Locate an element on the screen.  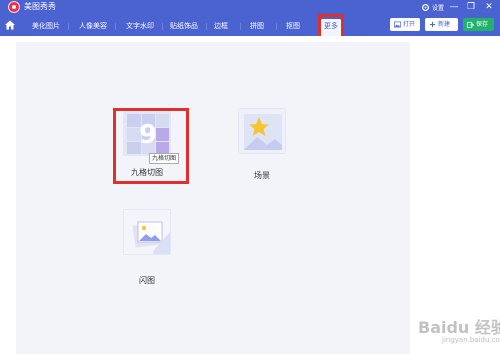
new-button: 新建 is located at coordinates (441, 24).